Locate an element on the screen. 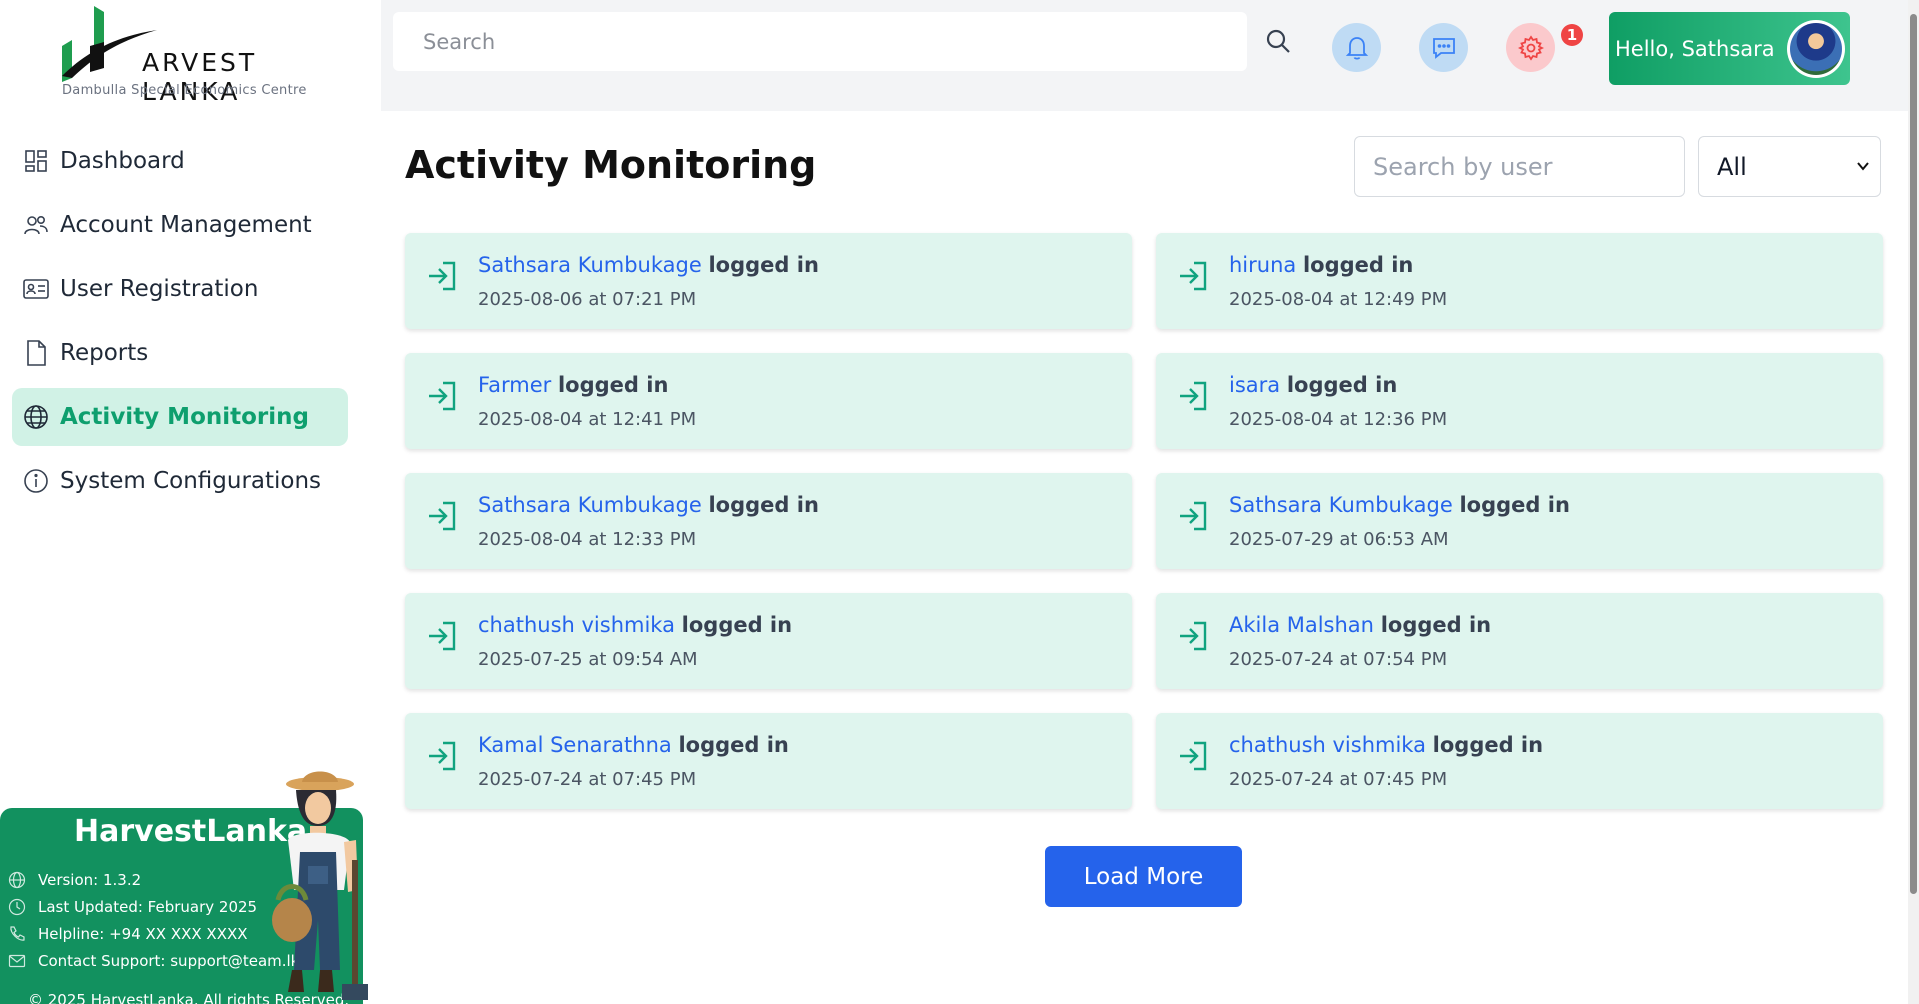 This screenshot has width=1919, height=1004. greeting-text: Hello, Sathsara is located at coordinates (1695, 48).